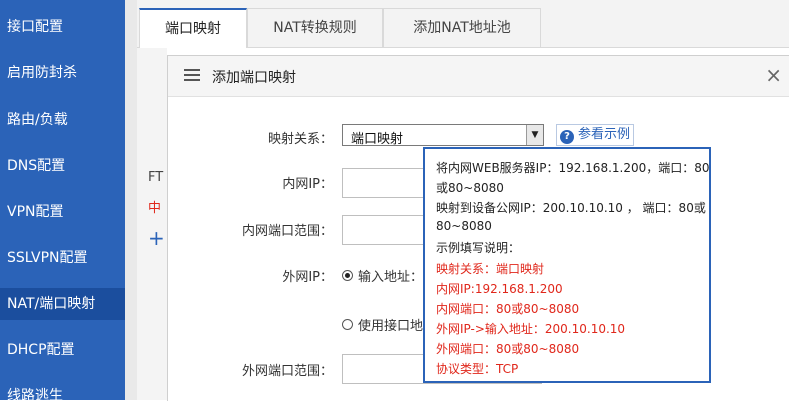 Image resolution: width=789 pixels, height=412 pixels. What do you see at coordinates (477, 369) in the screenshot?
I see `tooltip-example-line: 协议类型：TCP` at bounding box center [477, 369].